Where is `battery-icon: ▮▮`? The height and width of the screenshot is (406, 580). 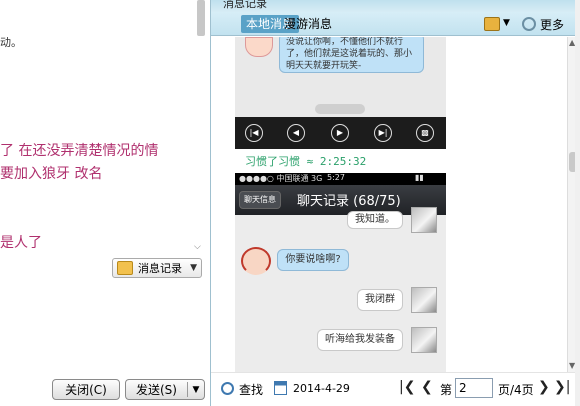 battery-icon: ▮▮ is located at coordinates (419, 177).